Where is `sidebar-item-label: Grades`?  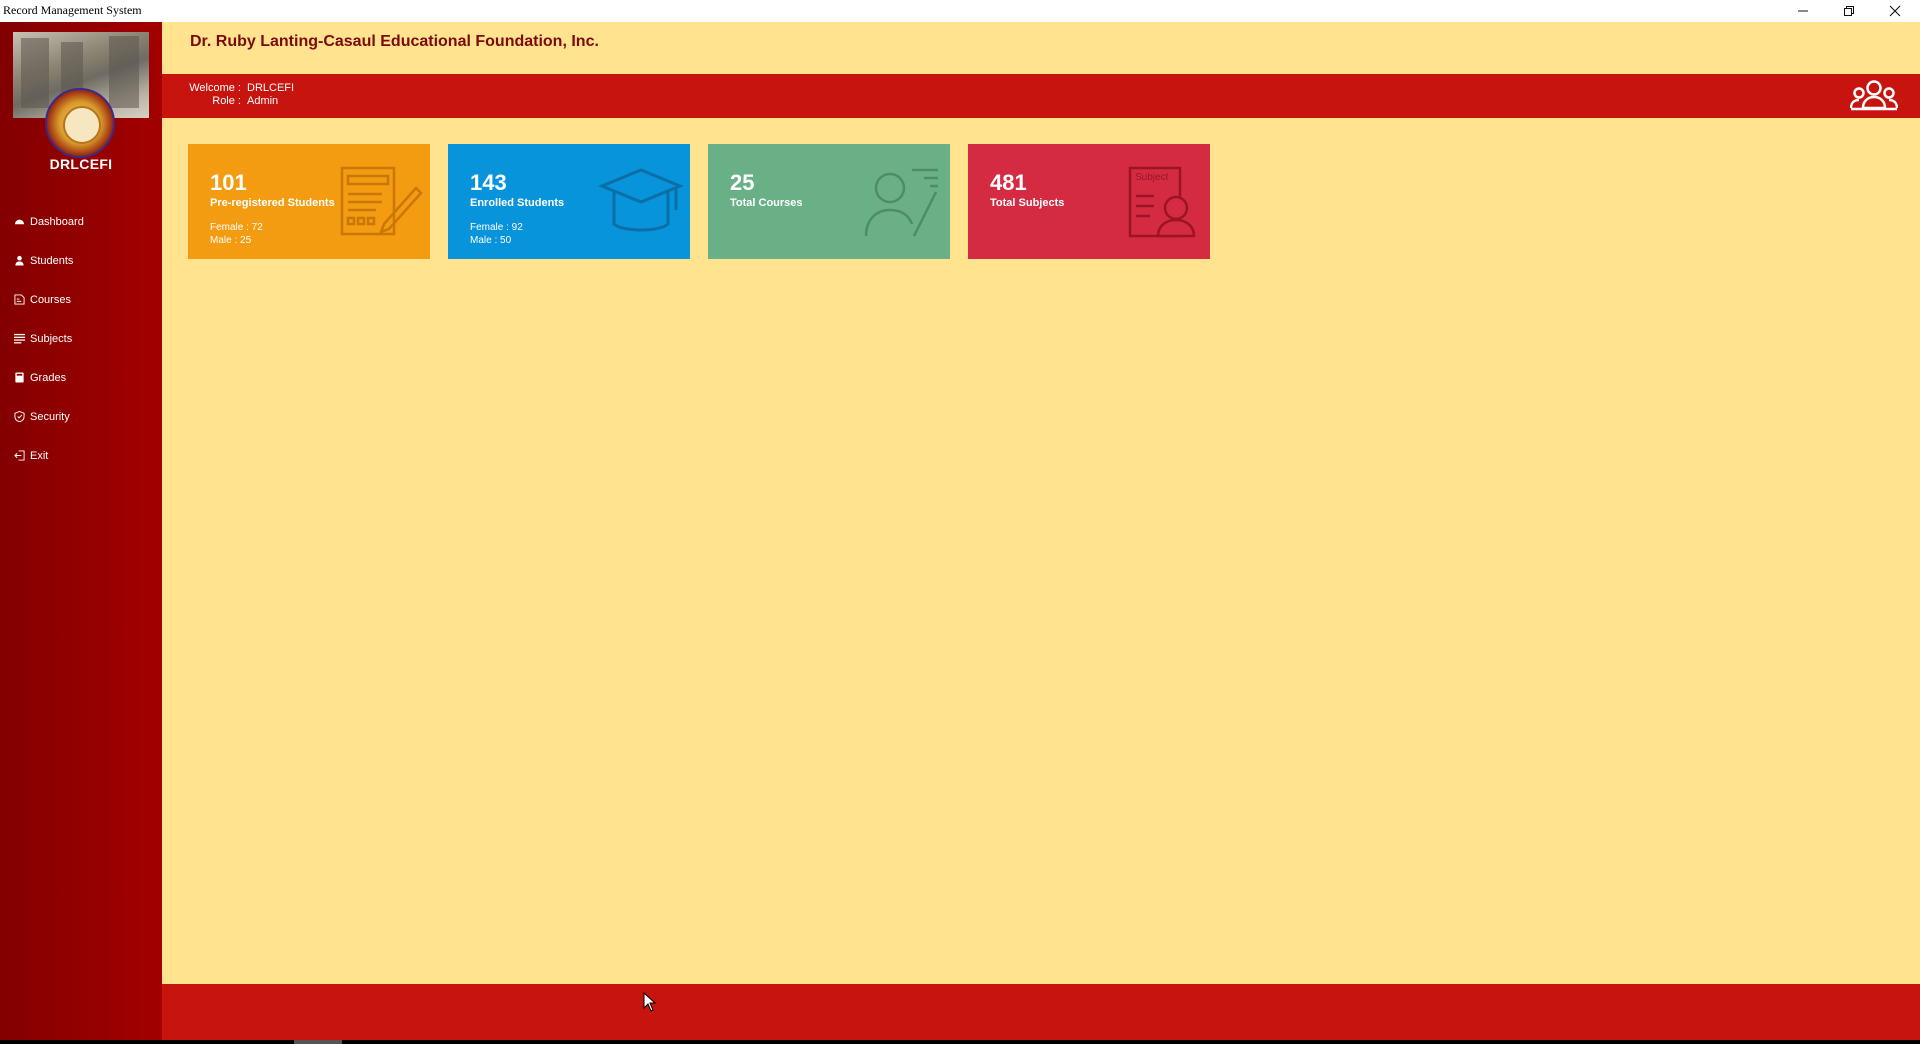 sidebar-item-label: Grades is located at coordinates (48, 377).